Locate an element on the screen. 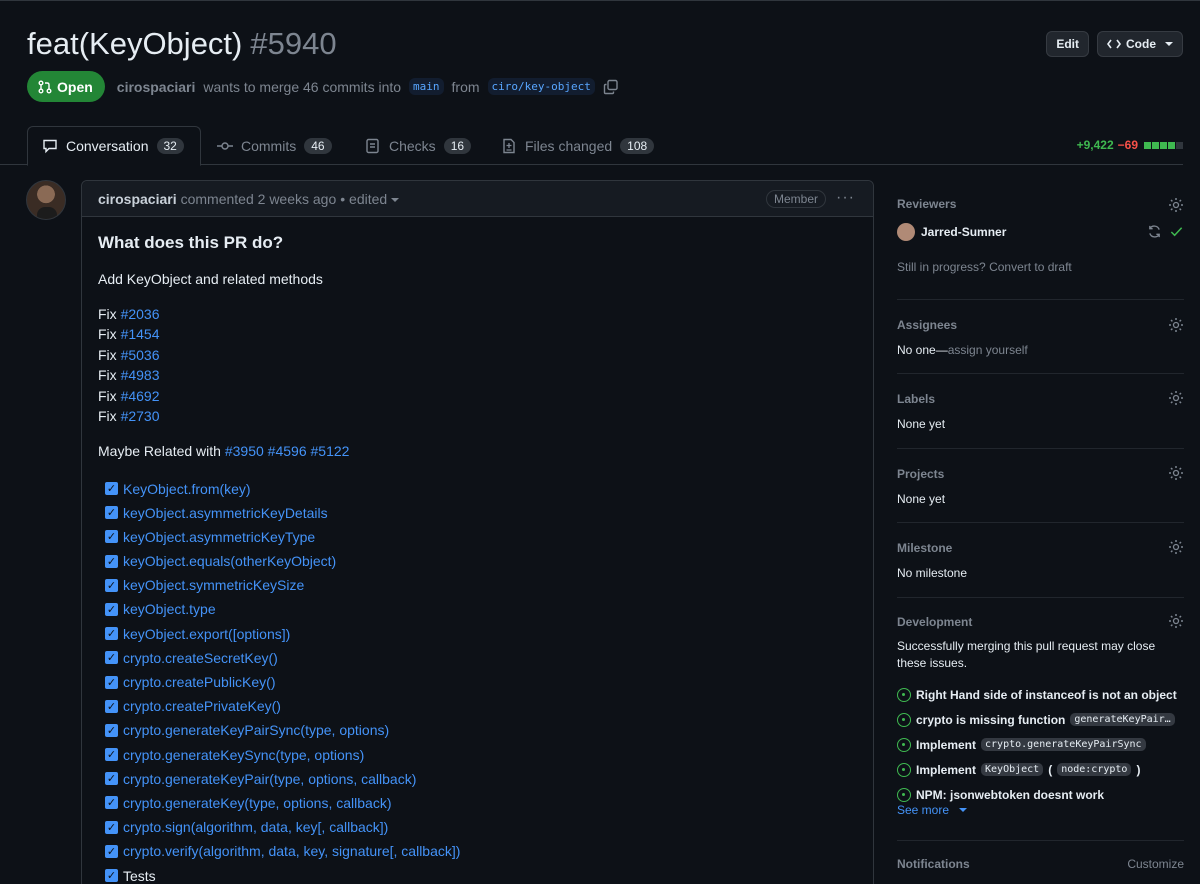 The image size is (1200, 884). task-link: keyObject.type is located at coordinates (169, 609).